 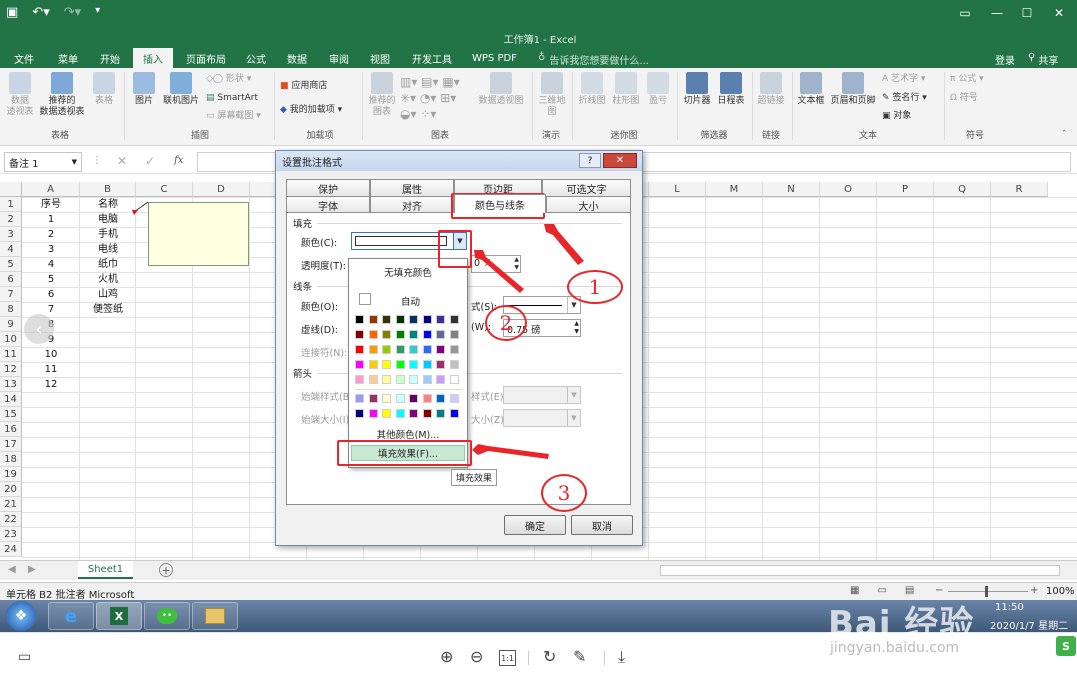 What do you see at coordinates (105, 570) in the screenshot?
I see `sheet-tab-sheet1: Sheet1` at bounding box center [105, 570].